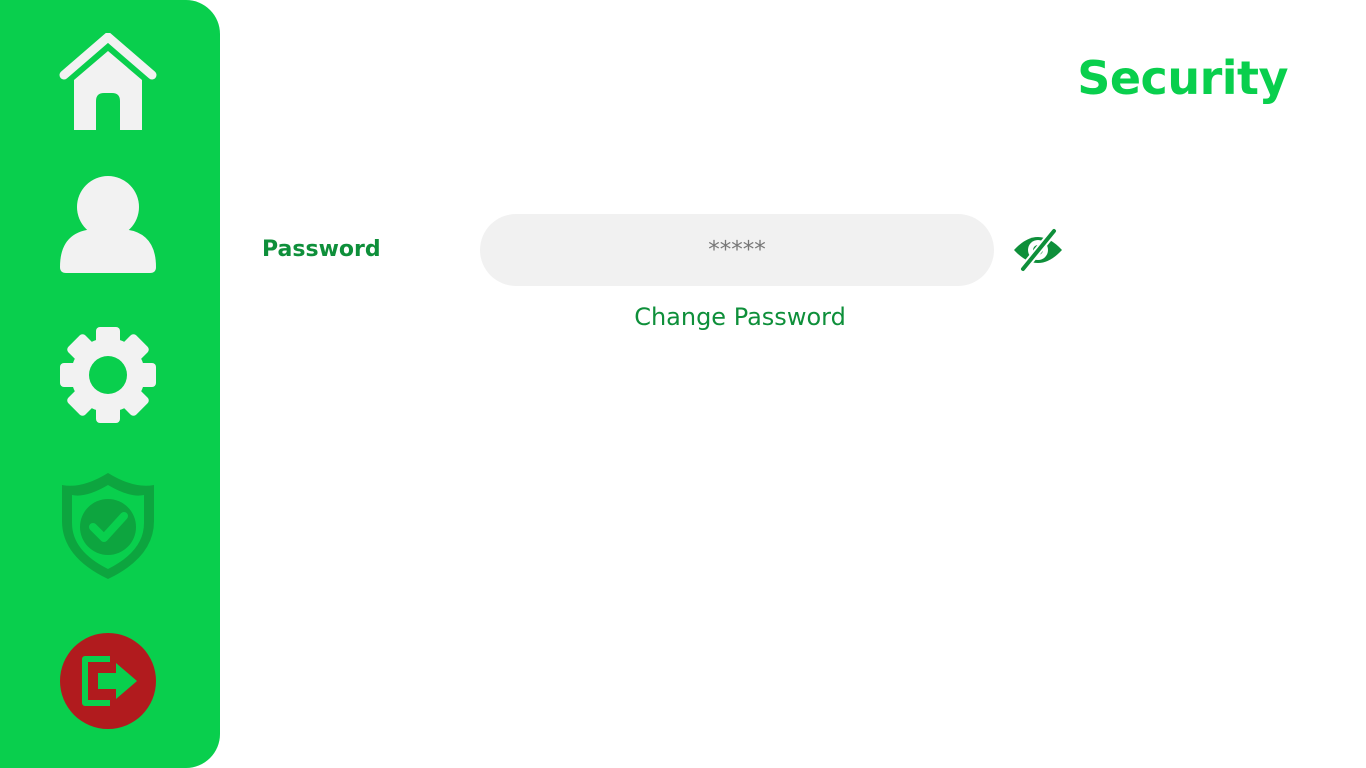 The image size is (1366, 768). I want to click on gear-icon, so click(108, 375).